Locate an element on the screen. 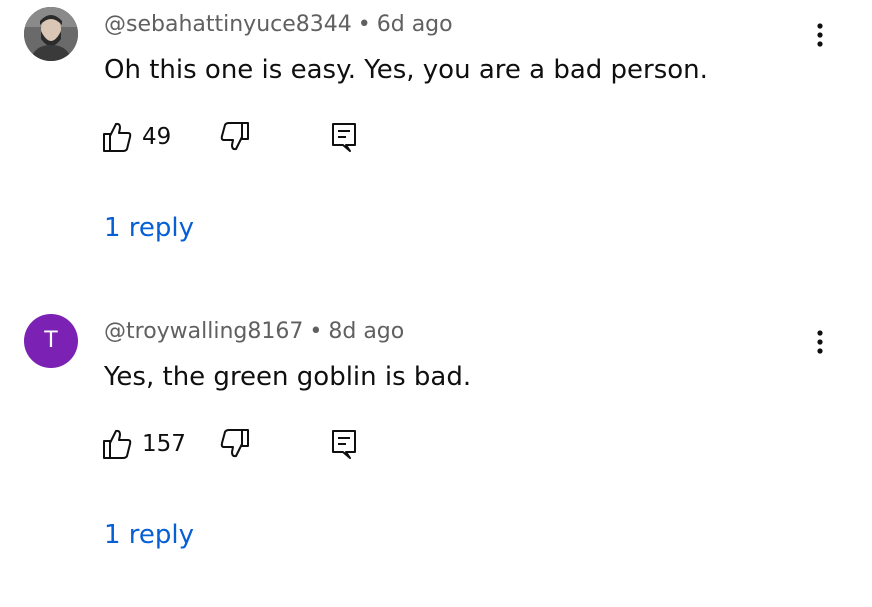  comment-meta: @troywalling8167 • 8d ago is located at coordinates (254, 332).